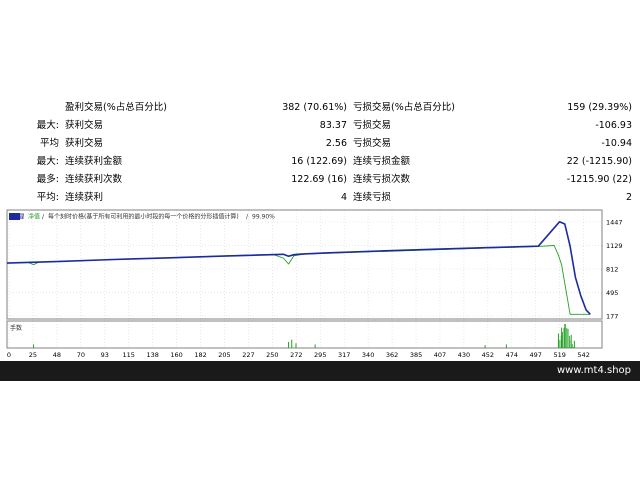 Image resolution: width=640 pixels, height=480 pixels. Describe the element at coordinates (105, 355) in the screenshot. I see `x-tick-label: 93` at that location.